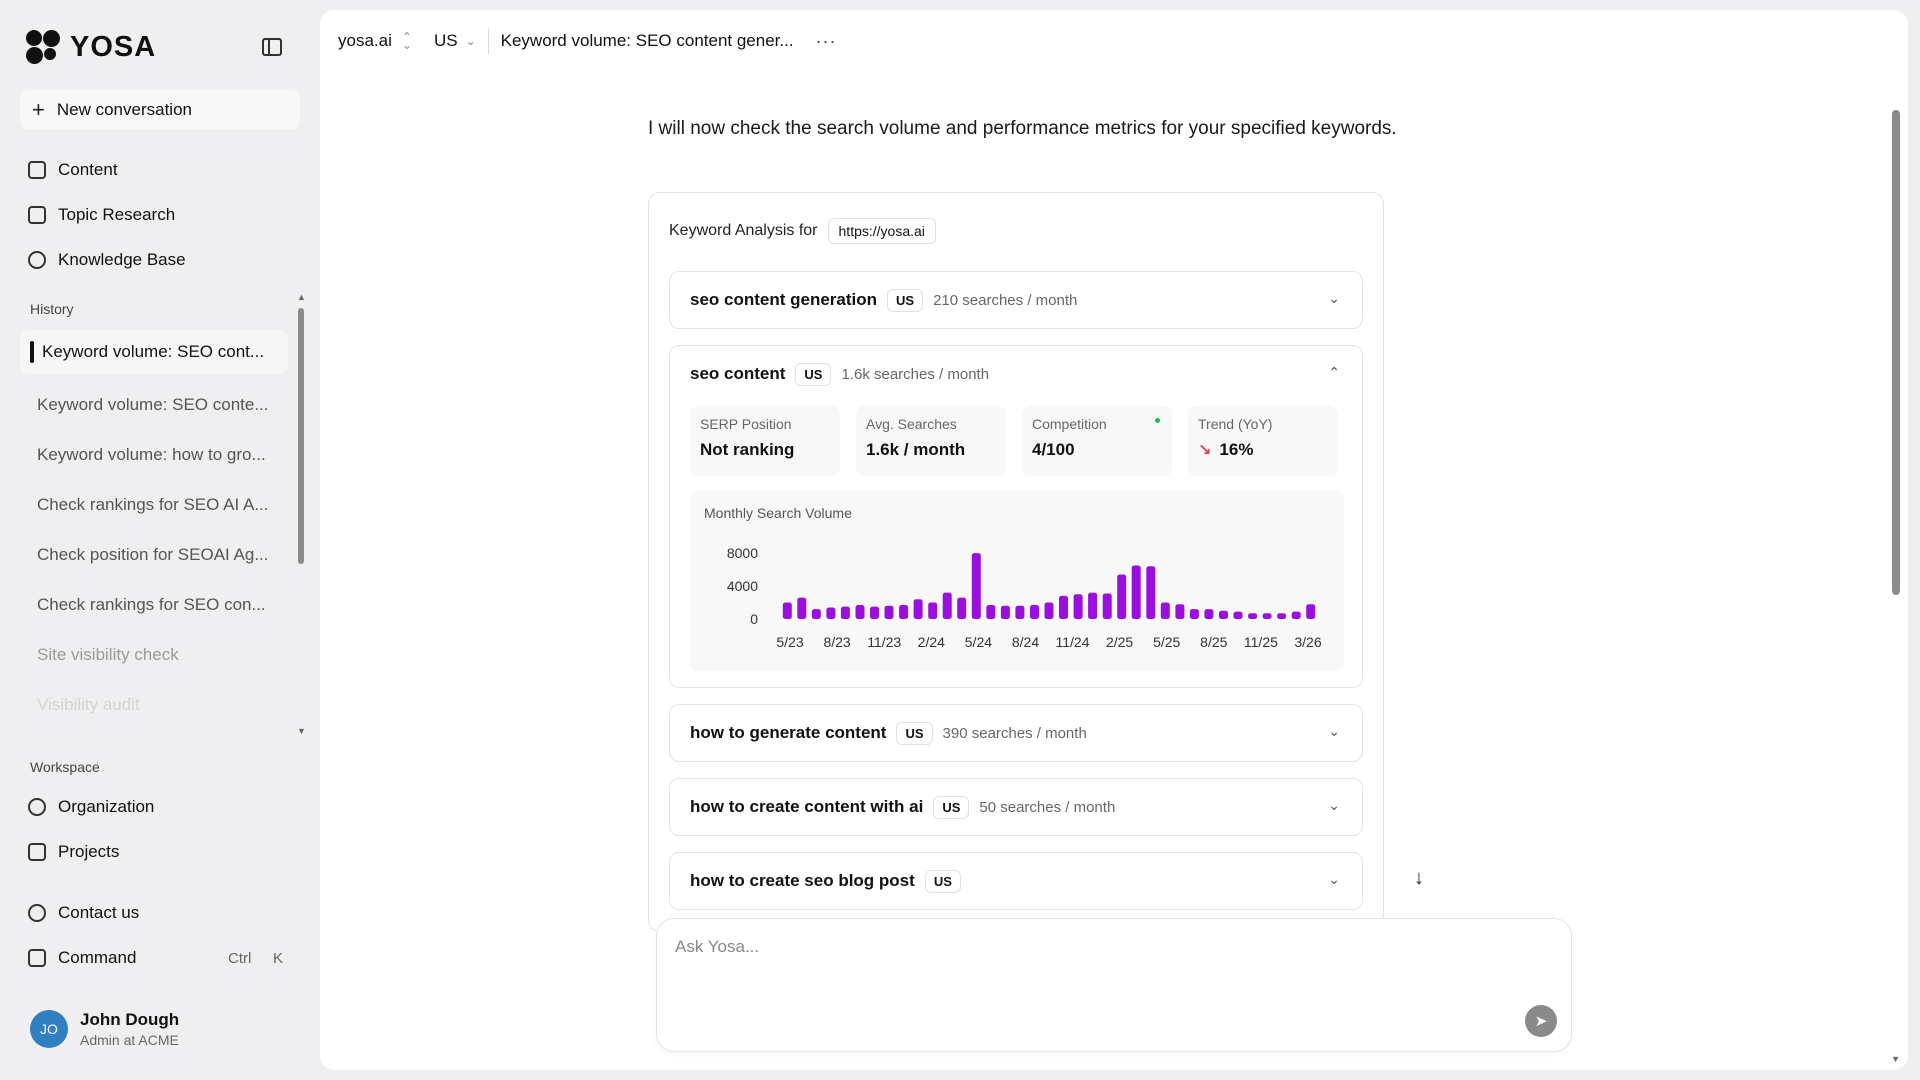  What do you see at coordinates (1236, 449) in the screenshot?
I see `metric-value: 16%` at bounding box center [1236, 449].